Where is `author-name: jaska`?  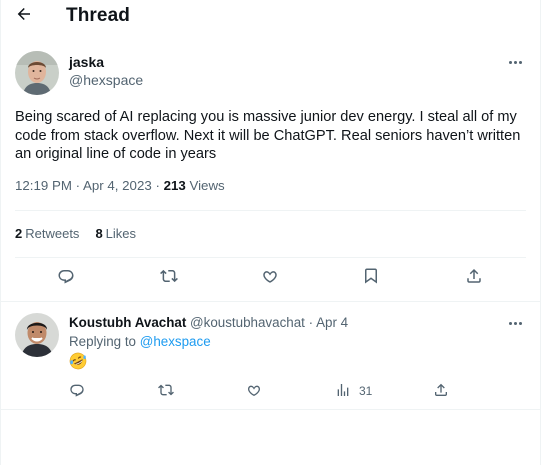
author-name: jaska is located at coordinates (86, 62).